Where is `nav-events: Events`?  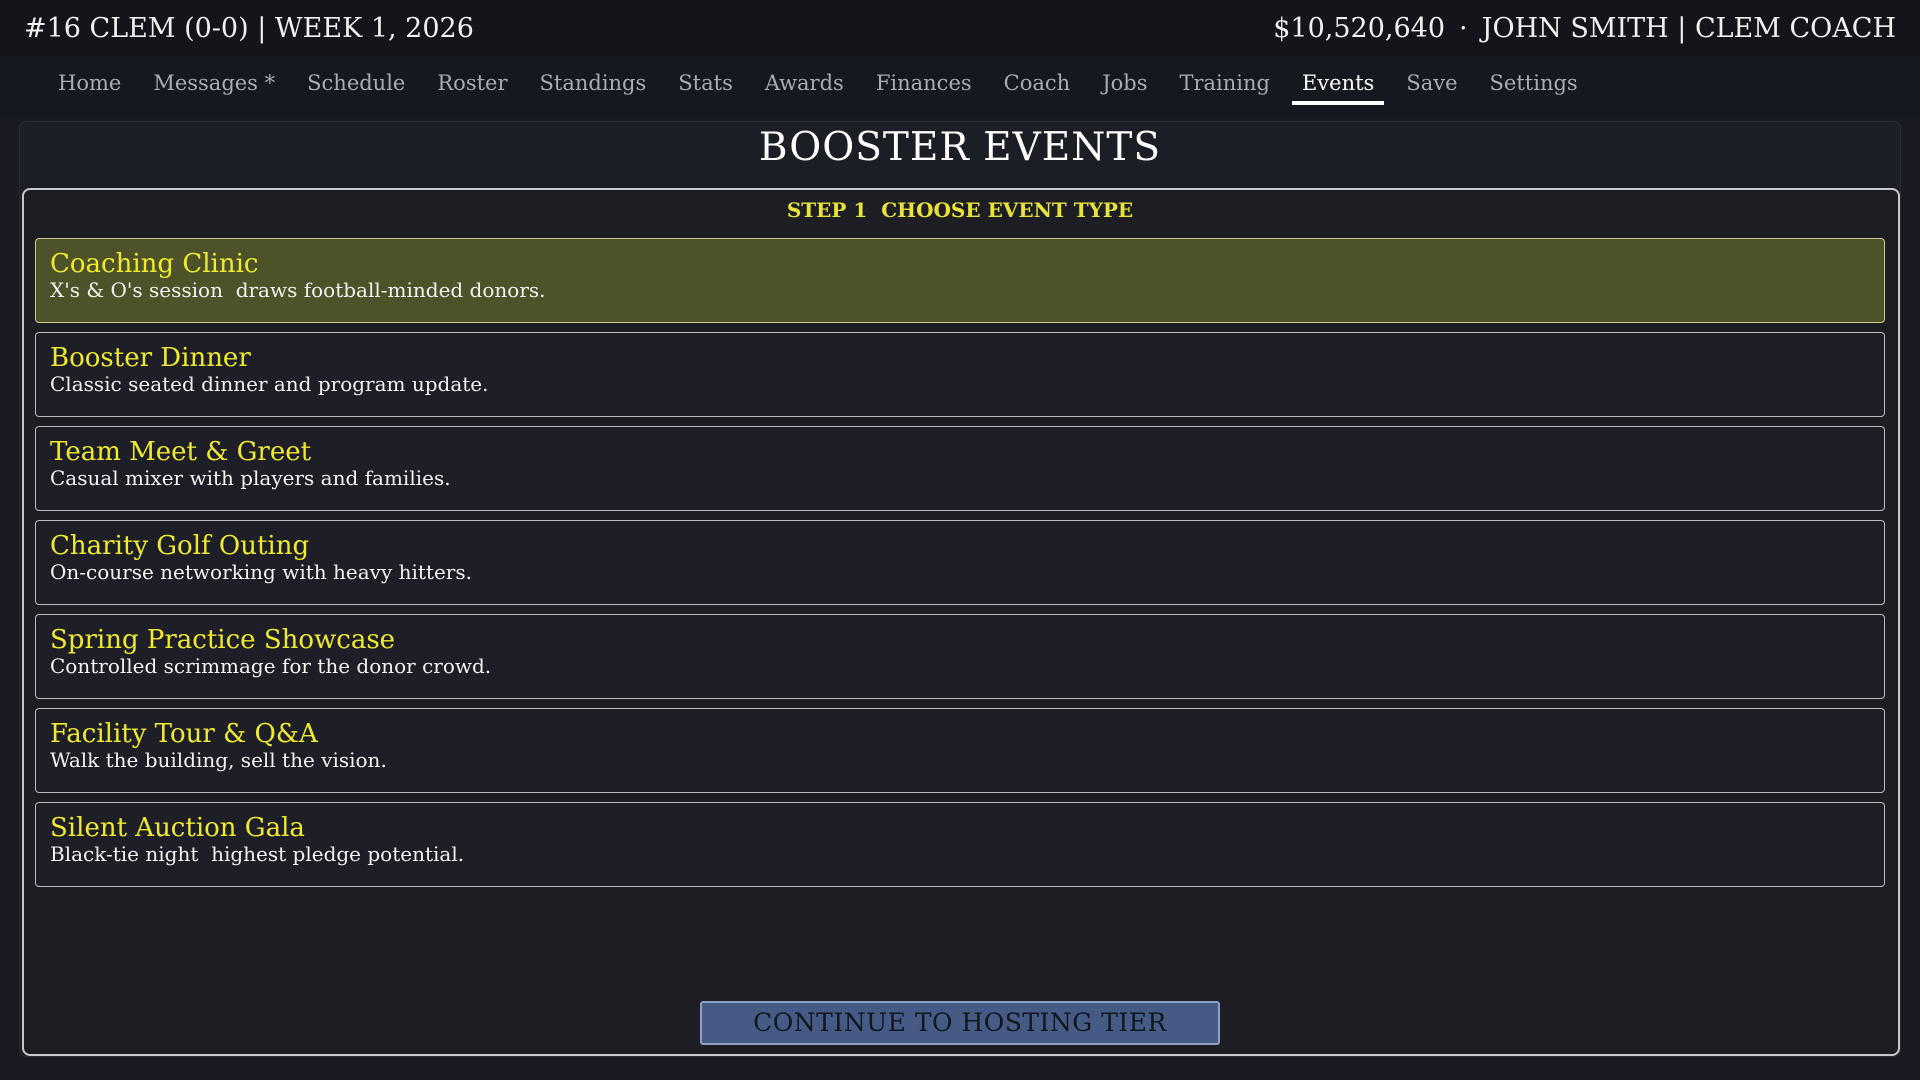
nav-events: Events is located at coordinates (1338, 85).